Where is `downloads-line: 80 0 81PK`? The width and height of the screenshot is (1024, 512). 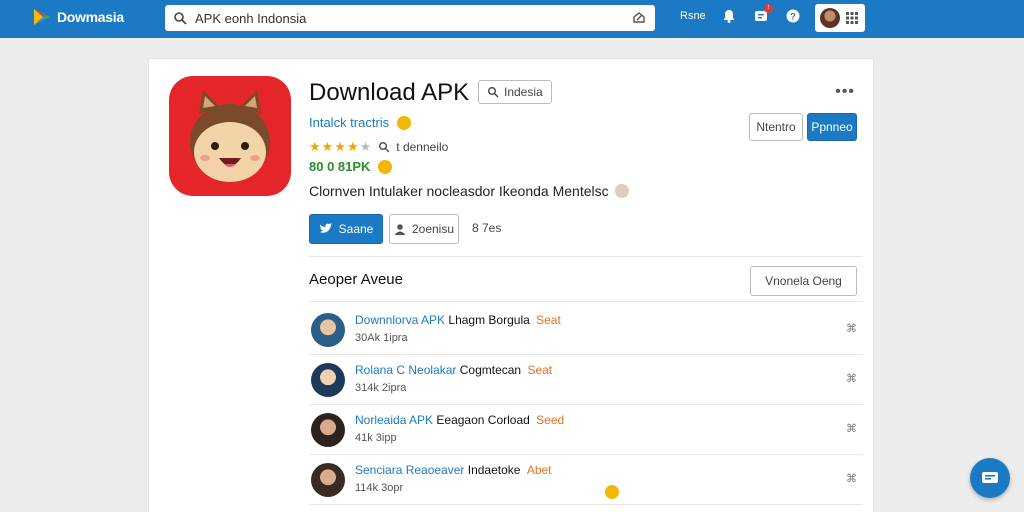 downloads-line: 80 0 81PK is located at coordinates (351, 166).